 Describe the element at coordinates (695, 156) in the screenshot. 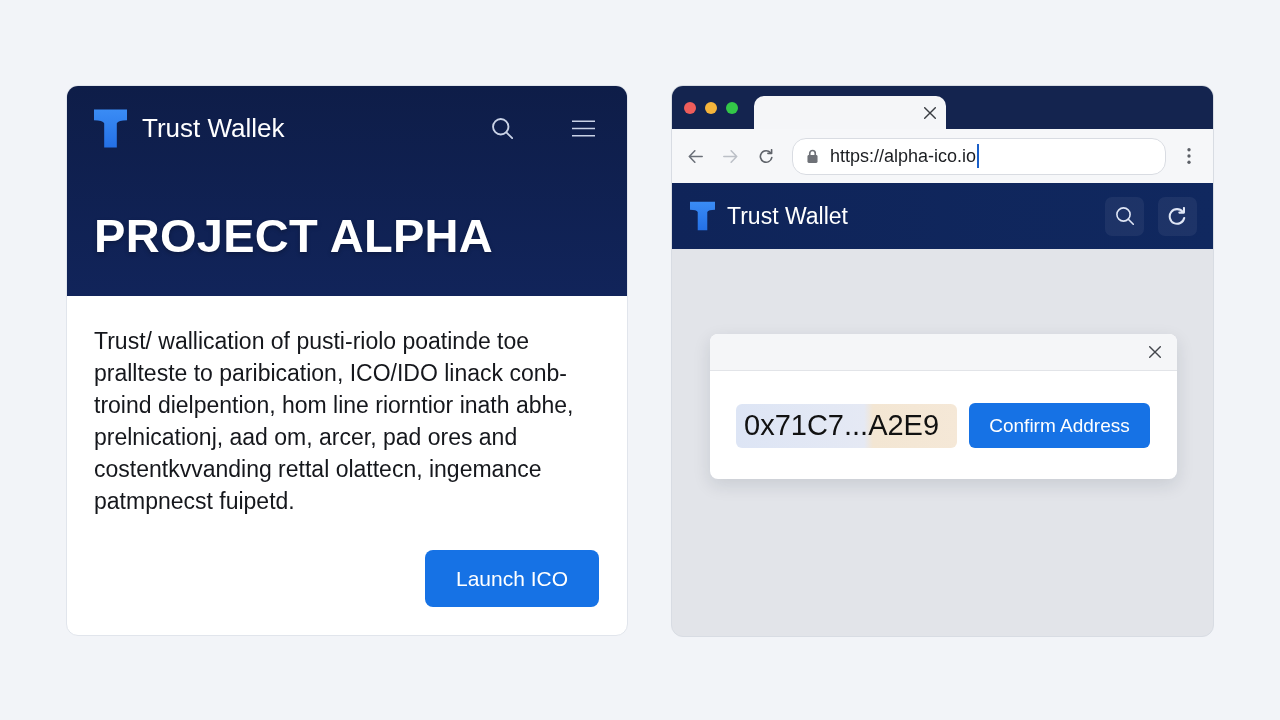

I see `back-arrow-icon` at that location.